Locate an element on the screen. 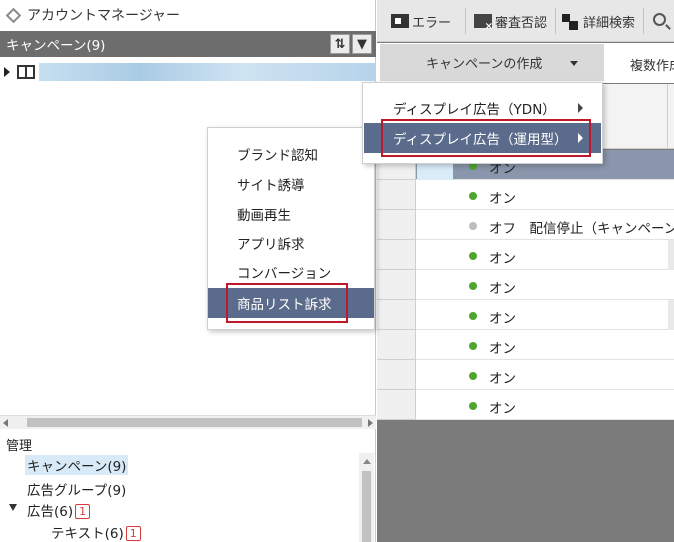 This screenshot has width=674, height=542. account-icon is located at coordinates (26, 72).